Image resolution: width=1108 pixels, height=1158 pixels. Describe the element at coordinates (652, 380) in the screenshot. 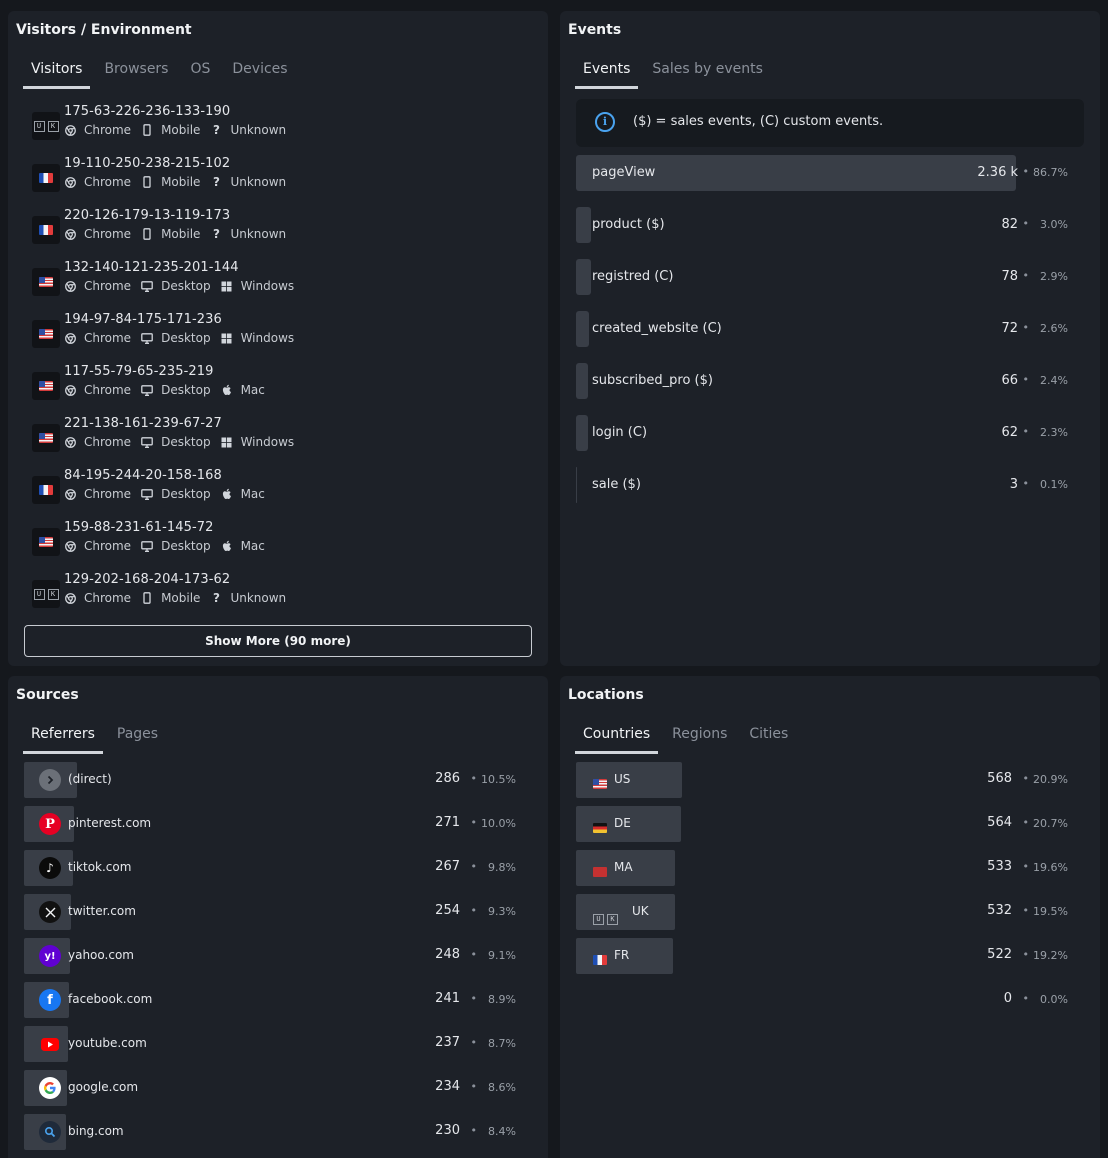

I see `event-label: subscribed_pro ($)` at that location.